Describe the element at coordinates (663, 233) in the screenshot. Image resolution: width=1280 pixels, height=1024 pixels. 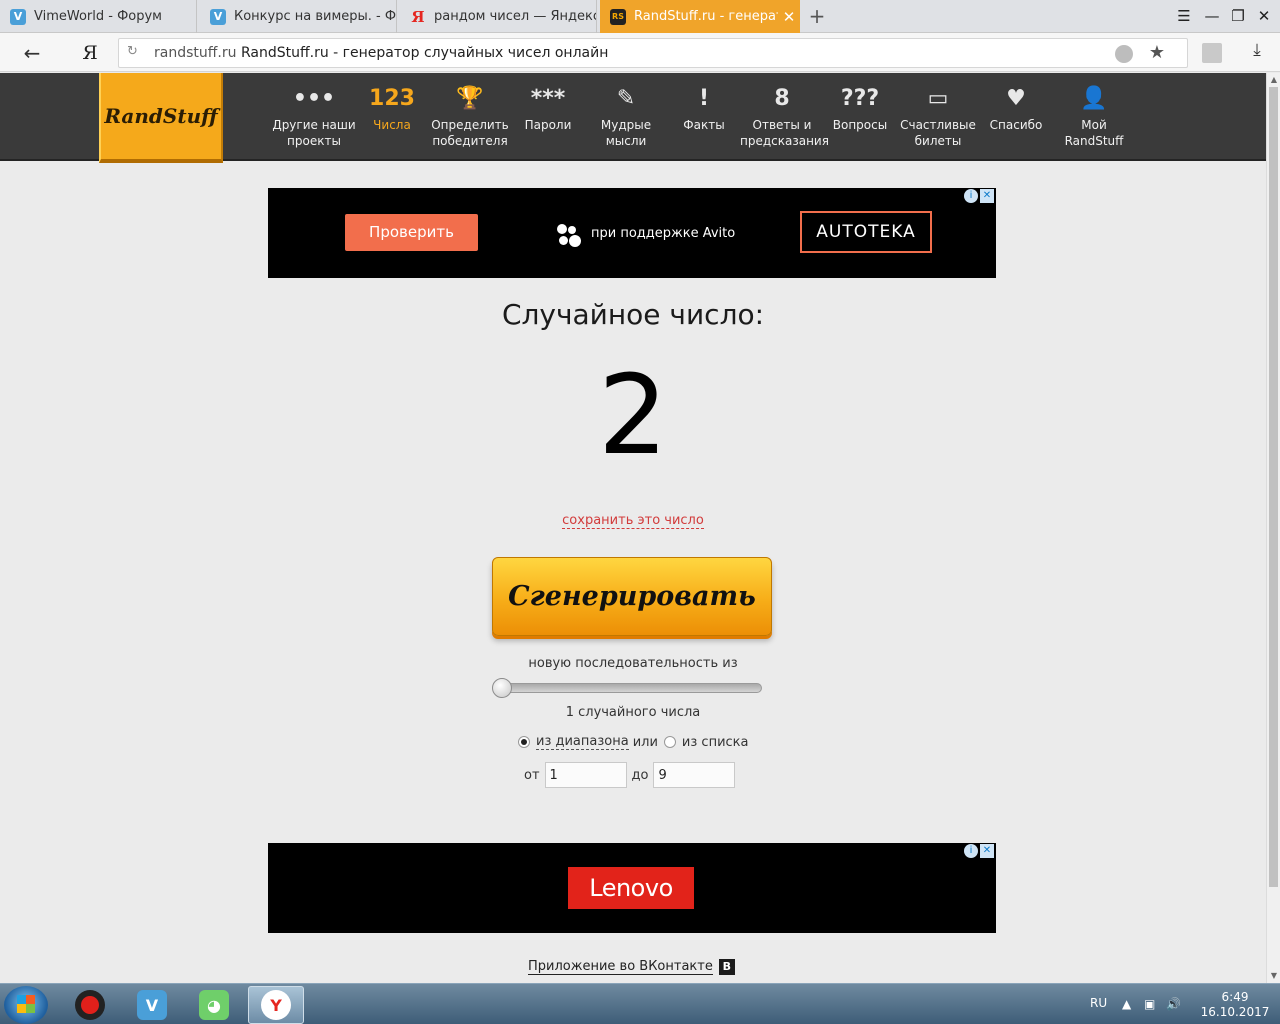
I see `ad-support-text: при поддержке Avito` at that location.